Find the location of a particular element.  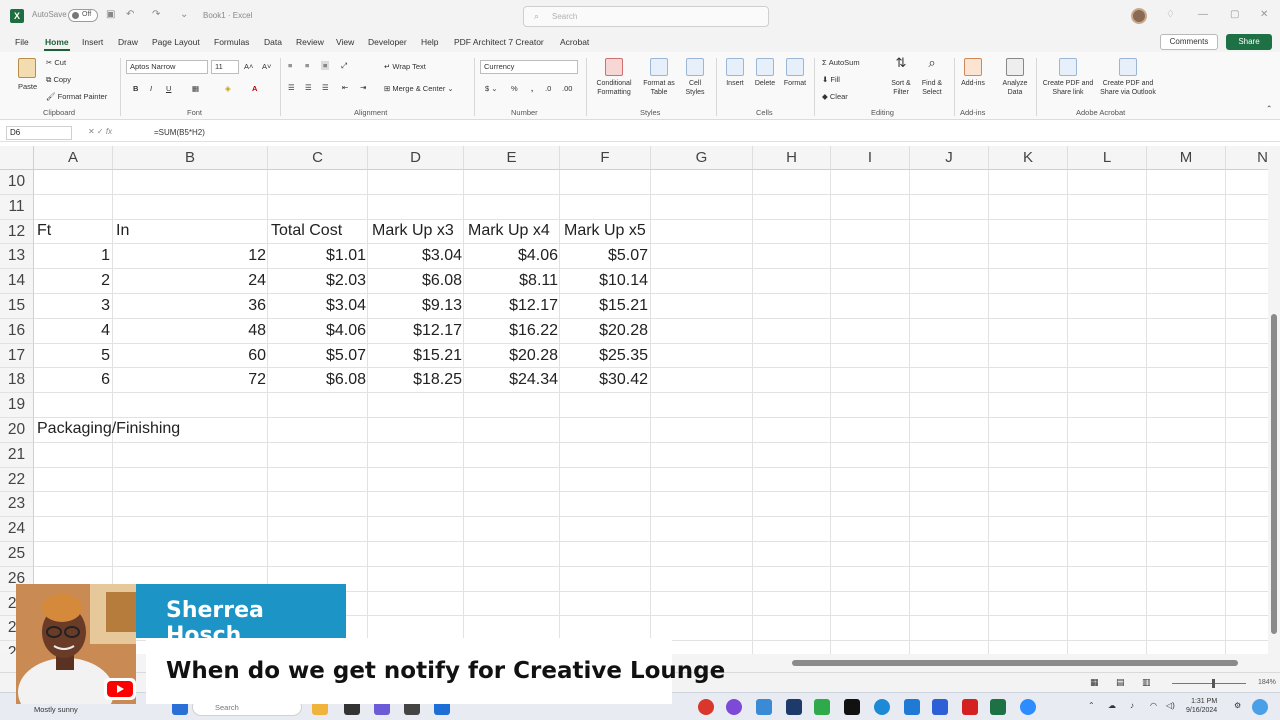

formula-input: =SUM(B5*H2) is located at coordinates (179, 132).